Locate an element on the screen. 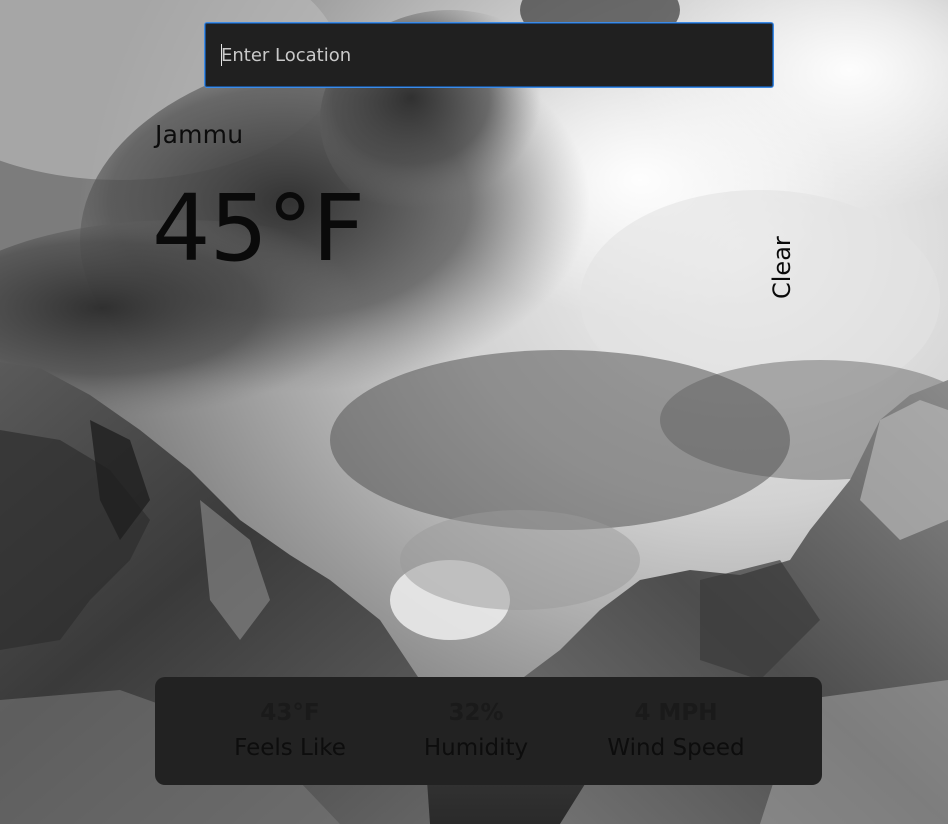 Image resolution: width=948 pixels, height=824 pixels. wind-speed-value: 4 MPH is located at coordinates (676, 713).